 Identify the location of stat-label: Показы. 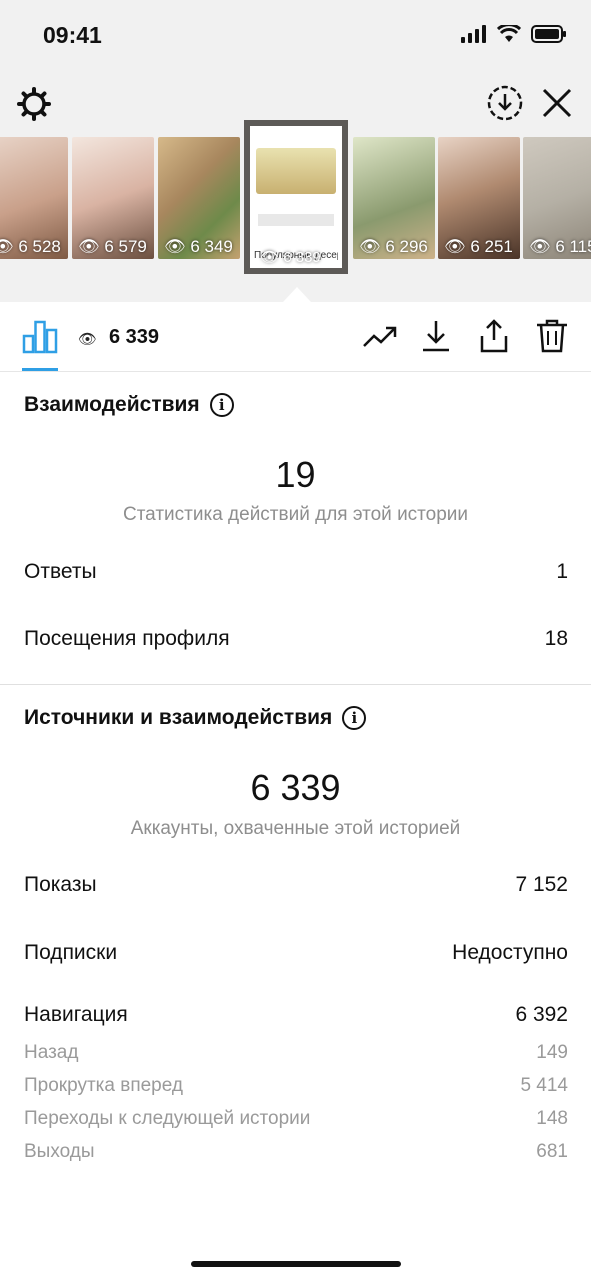
(60, 884).